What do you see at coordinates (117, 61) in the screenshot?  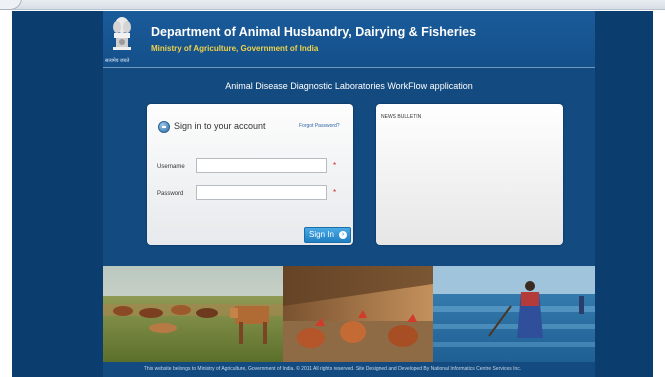 I see `emblem-caption: सत्यमेव जयते` at bounding box center [117, 61].